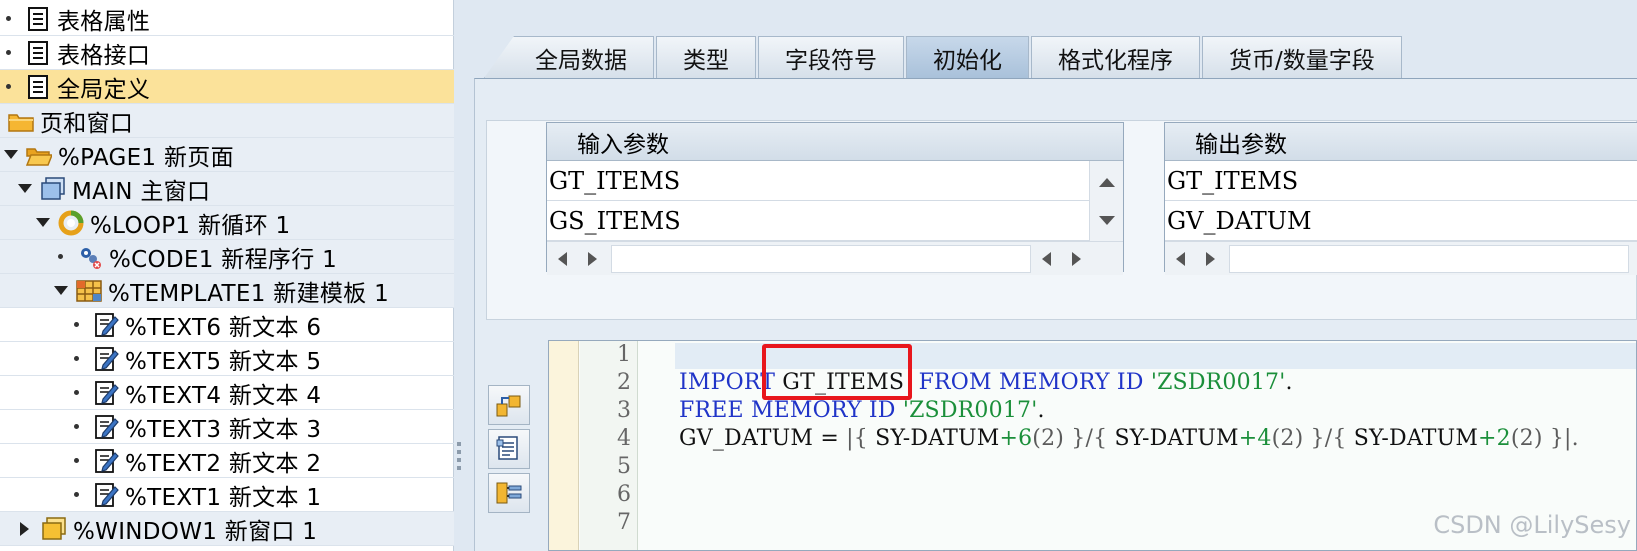 This screenshot has width=1637, height=551. Describe the element at coordinates (223, 259) in the screenshot. I see `tree-item-label: %CODE1 新程序行 1` at that location.